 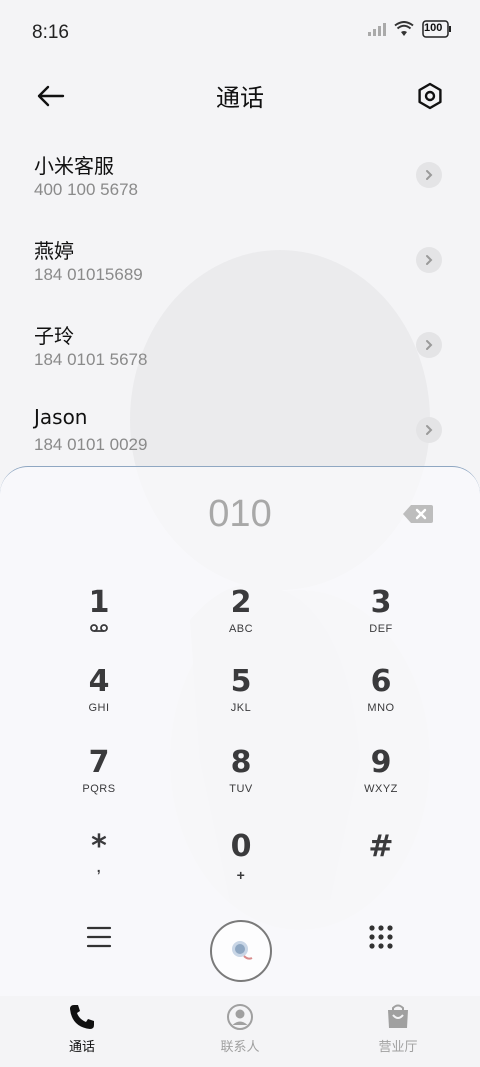 What do you see at coordinates (240, 265) in the screenshot?
I see `contact-item: 燕婷 184 01015689` at bounding box center [240, 265].